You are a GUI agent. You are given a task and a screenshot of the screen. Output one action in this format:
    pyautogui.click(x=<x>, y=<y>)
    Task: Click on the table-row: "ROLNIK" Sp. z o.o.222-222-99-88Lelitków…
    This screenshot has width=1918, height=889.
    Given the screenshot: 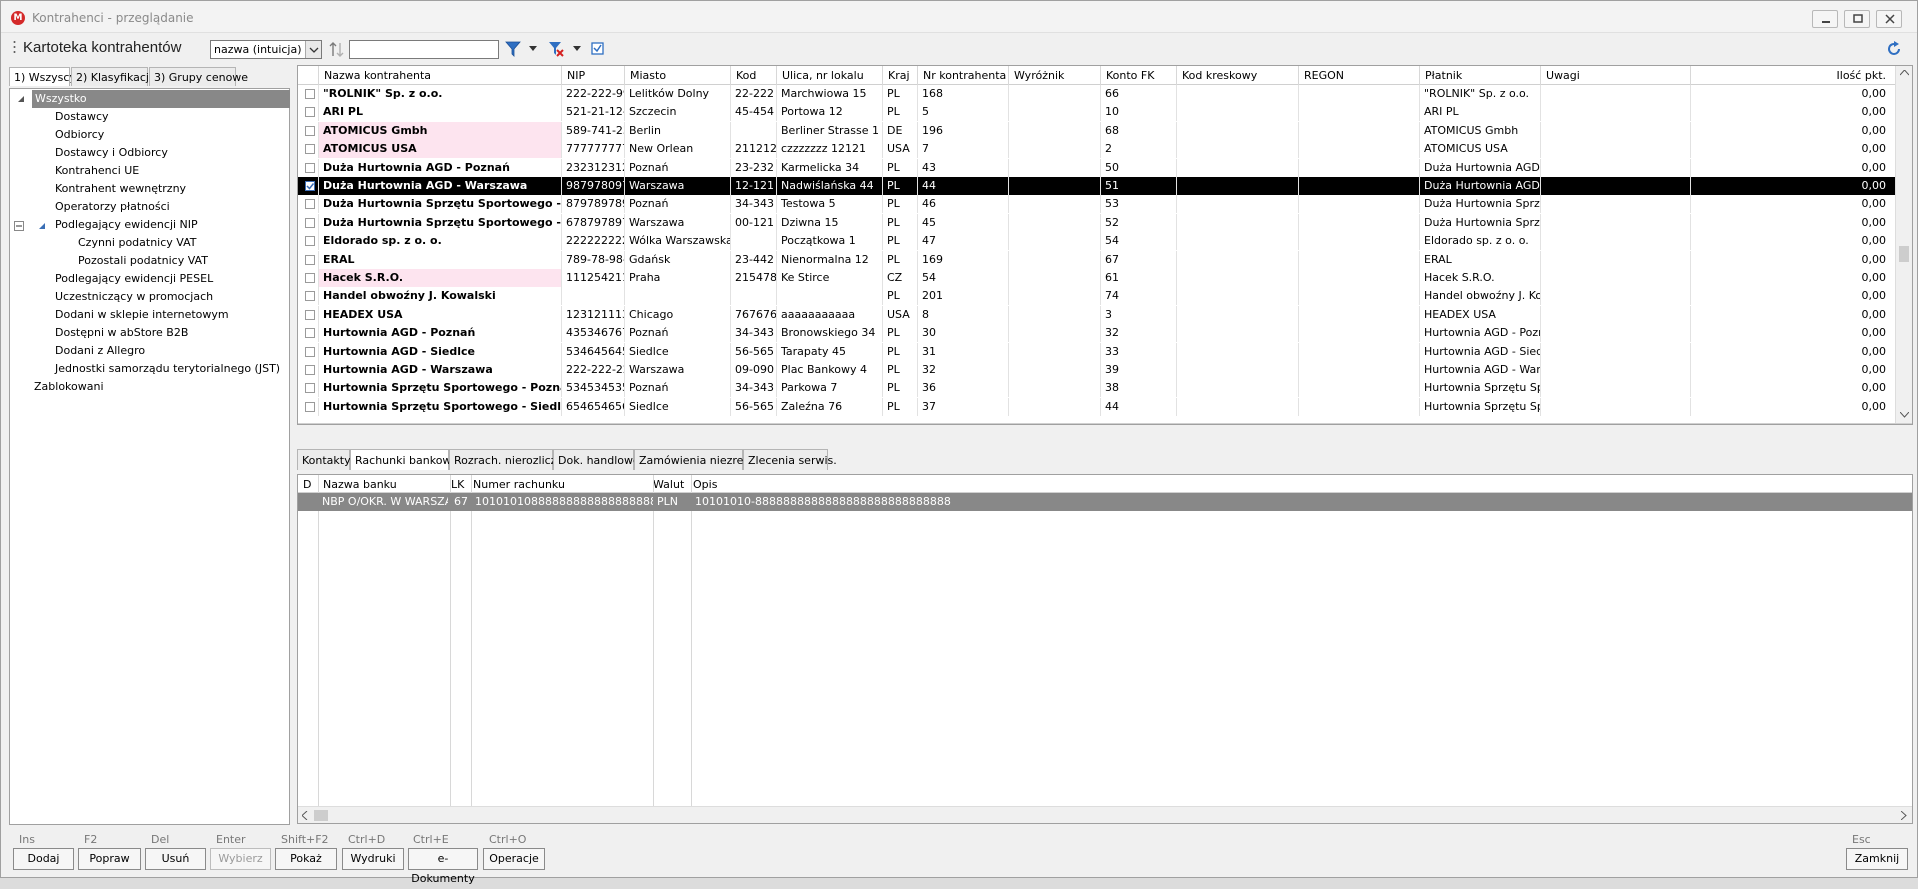 What is the action you would take?
    pyautogui.click(x=1105, y=94)
    